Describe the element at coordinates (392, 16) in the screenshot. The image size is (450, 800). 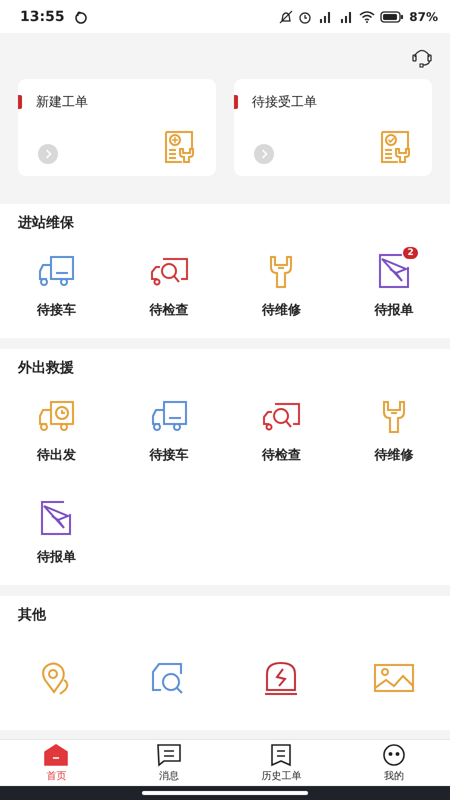
I see `battery-icon` at that location.